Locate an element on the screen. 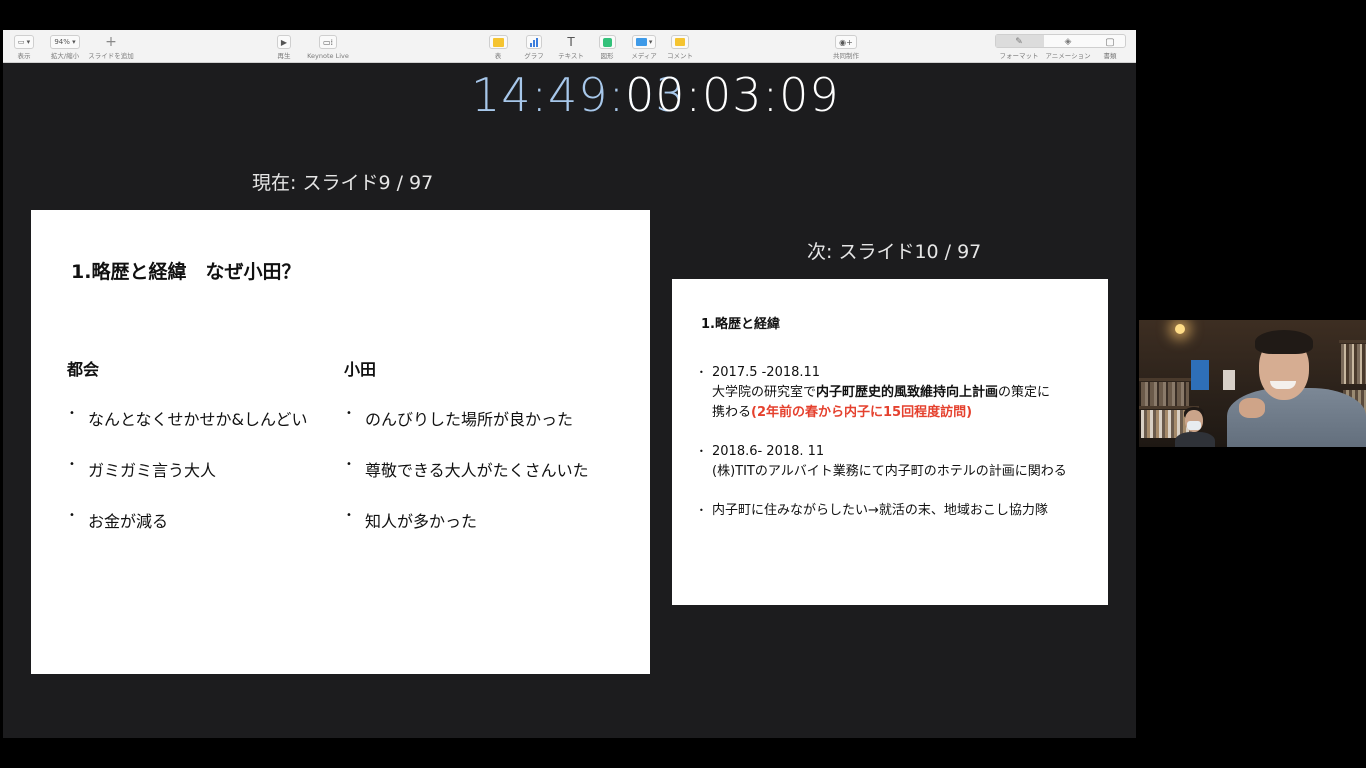 This screenshot has width=1366, height=768. toolbar-format: ✎ フォーマット is located at coordinates (1019, 46).